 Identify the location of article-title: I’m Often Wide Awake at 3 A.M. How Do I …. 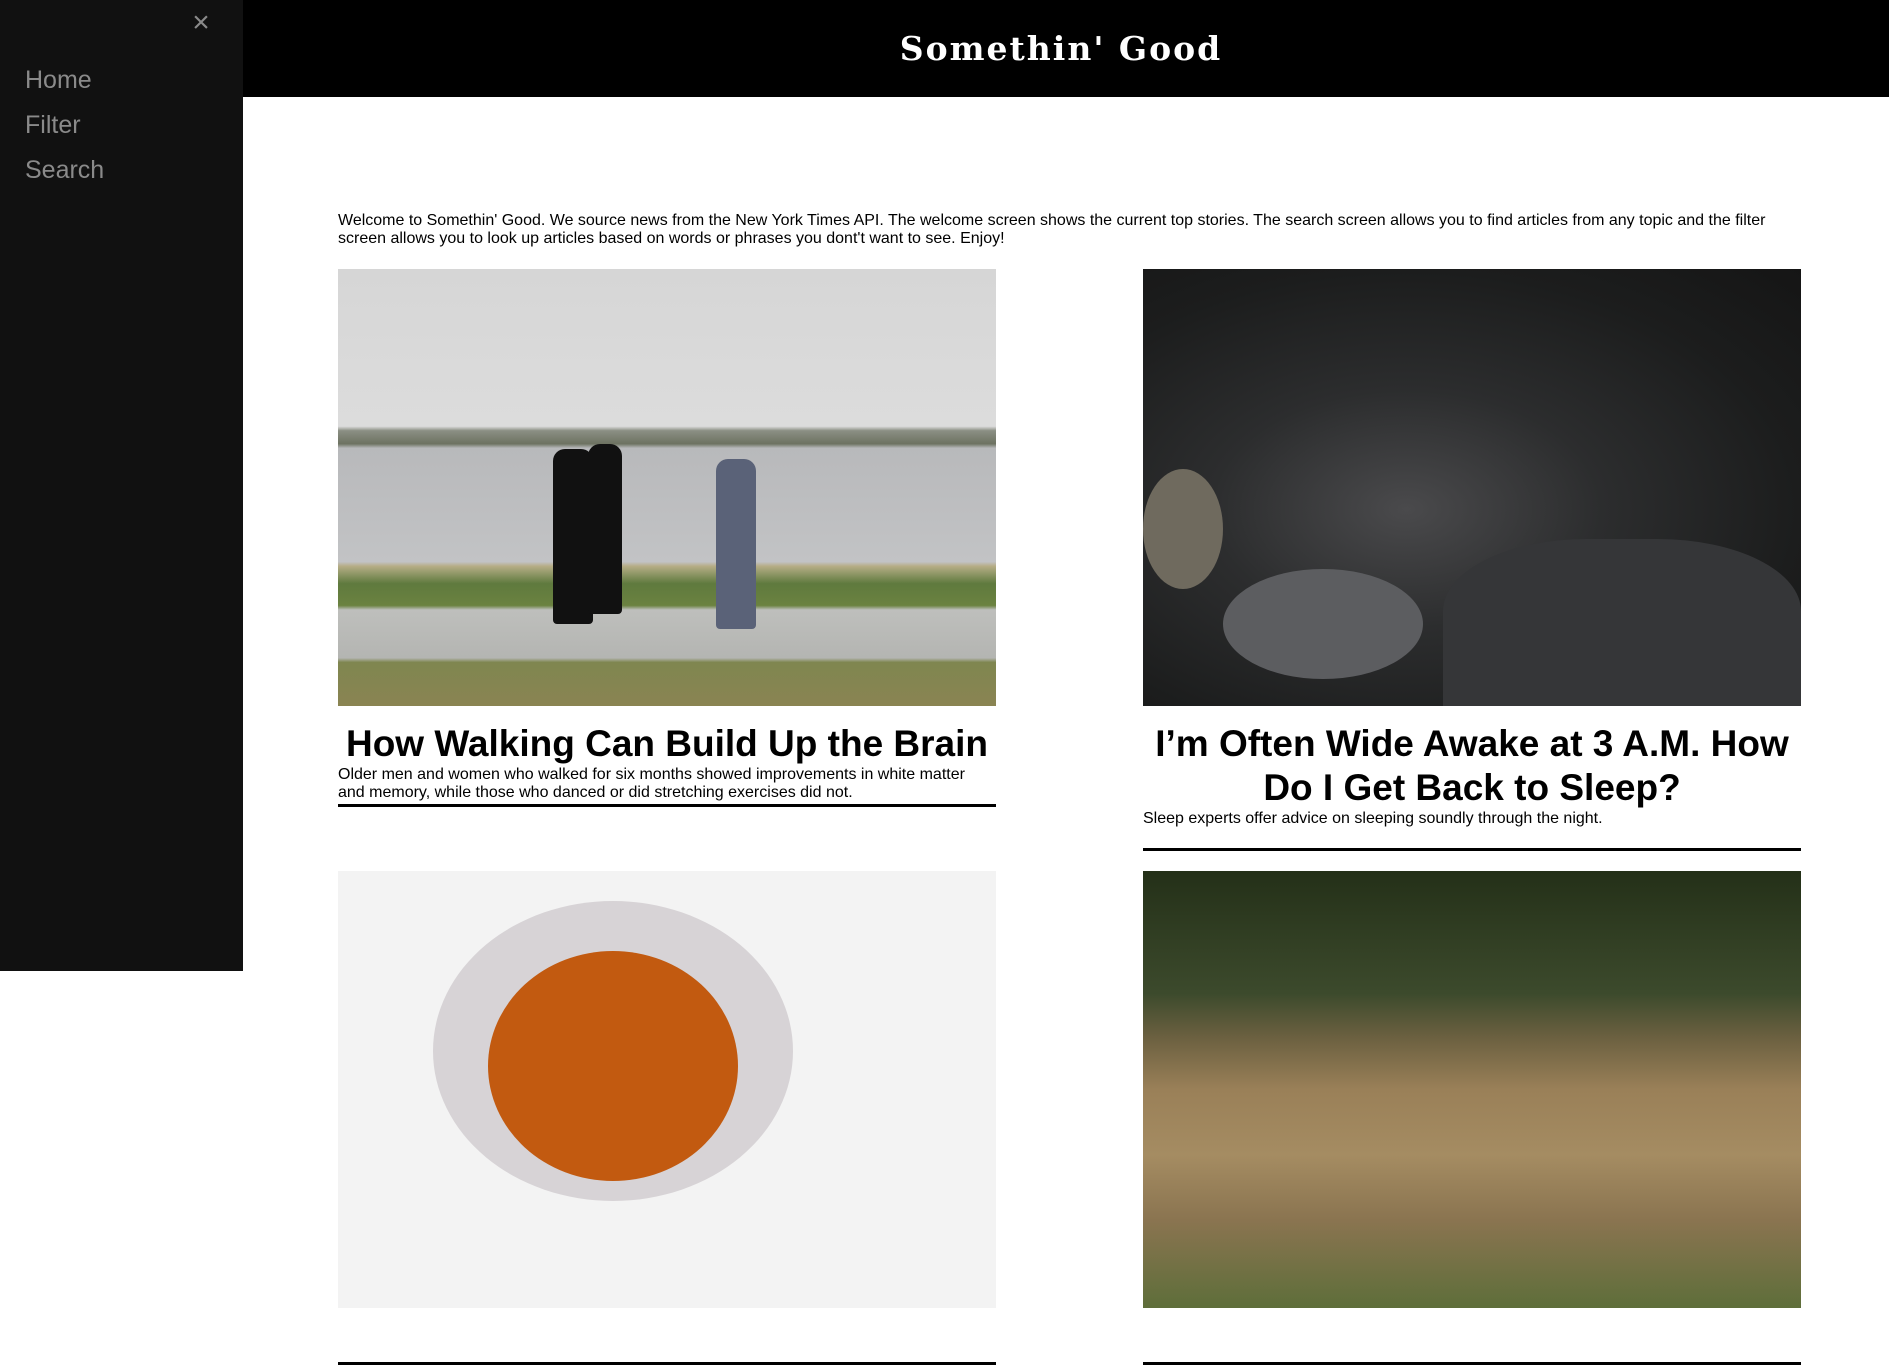
(1472, 766).